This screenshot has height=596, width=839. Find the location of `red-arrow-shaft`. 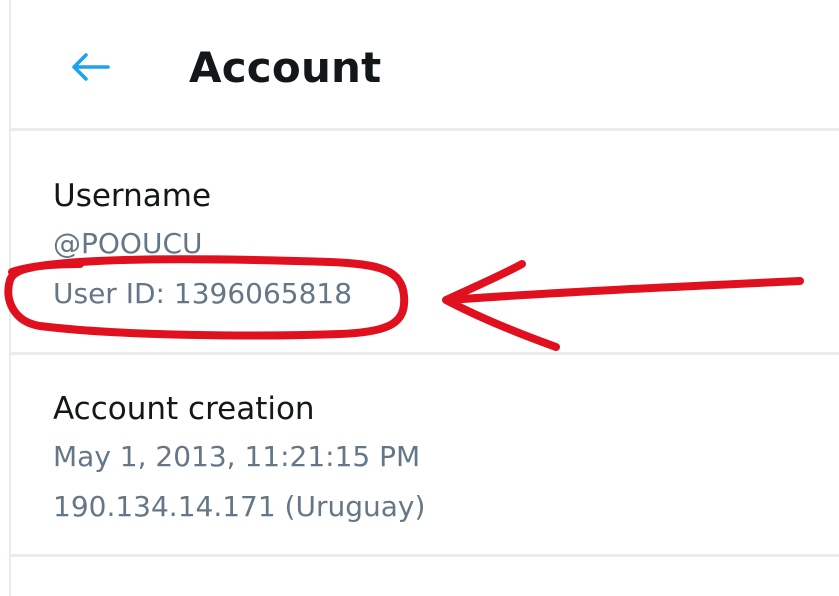

red-arrow-shaft is located at coordinates (624, 290).